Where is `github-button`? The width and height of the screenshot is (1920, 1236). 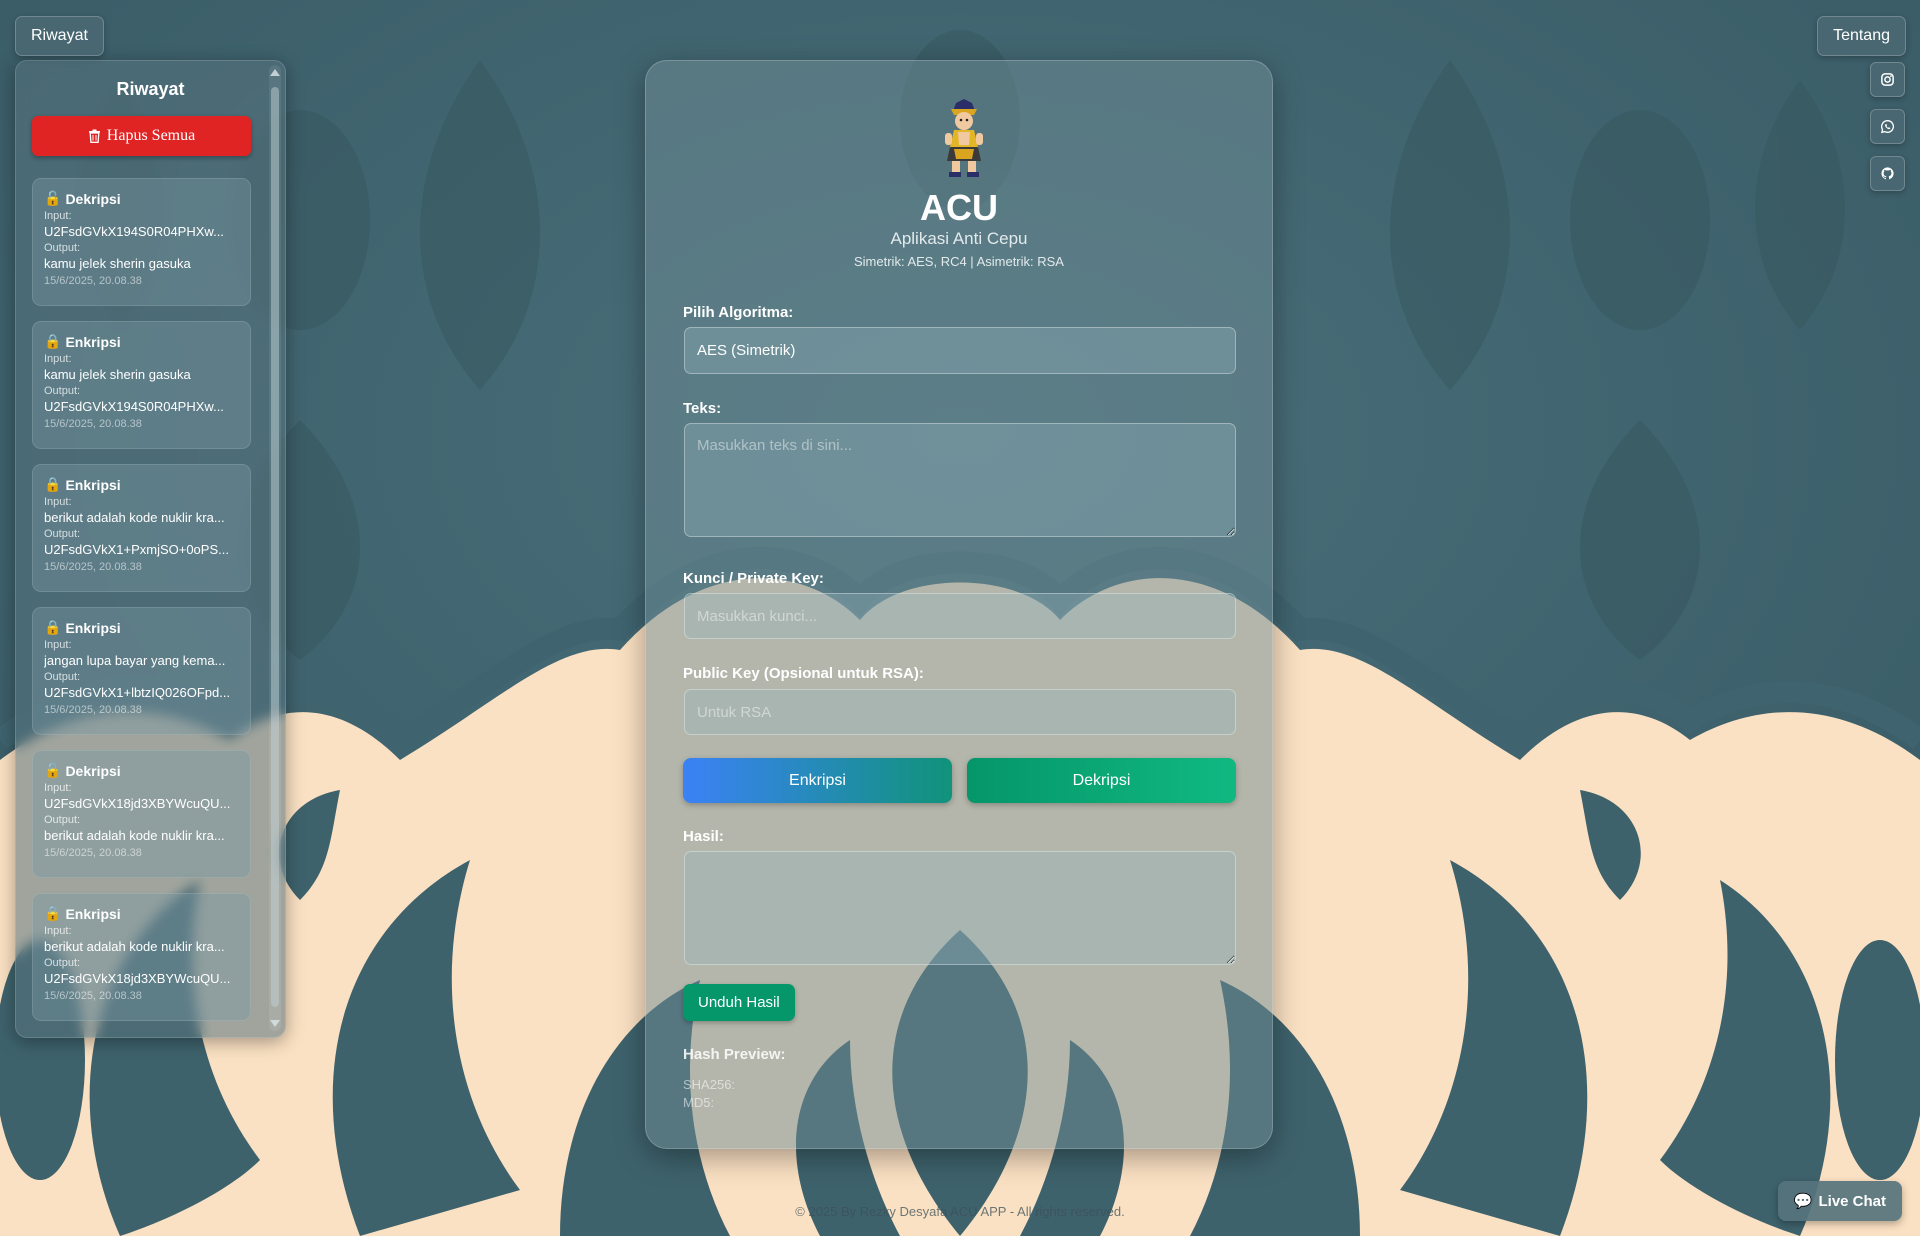
github-button is located at coordinates (1887, 173).